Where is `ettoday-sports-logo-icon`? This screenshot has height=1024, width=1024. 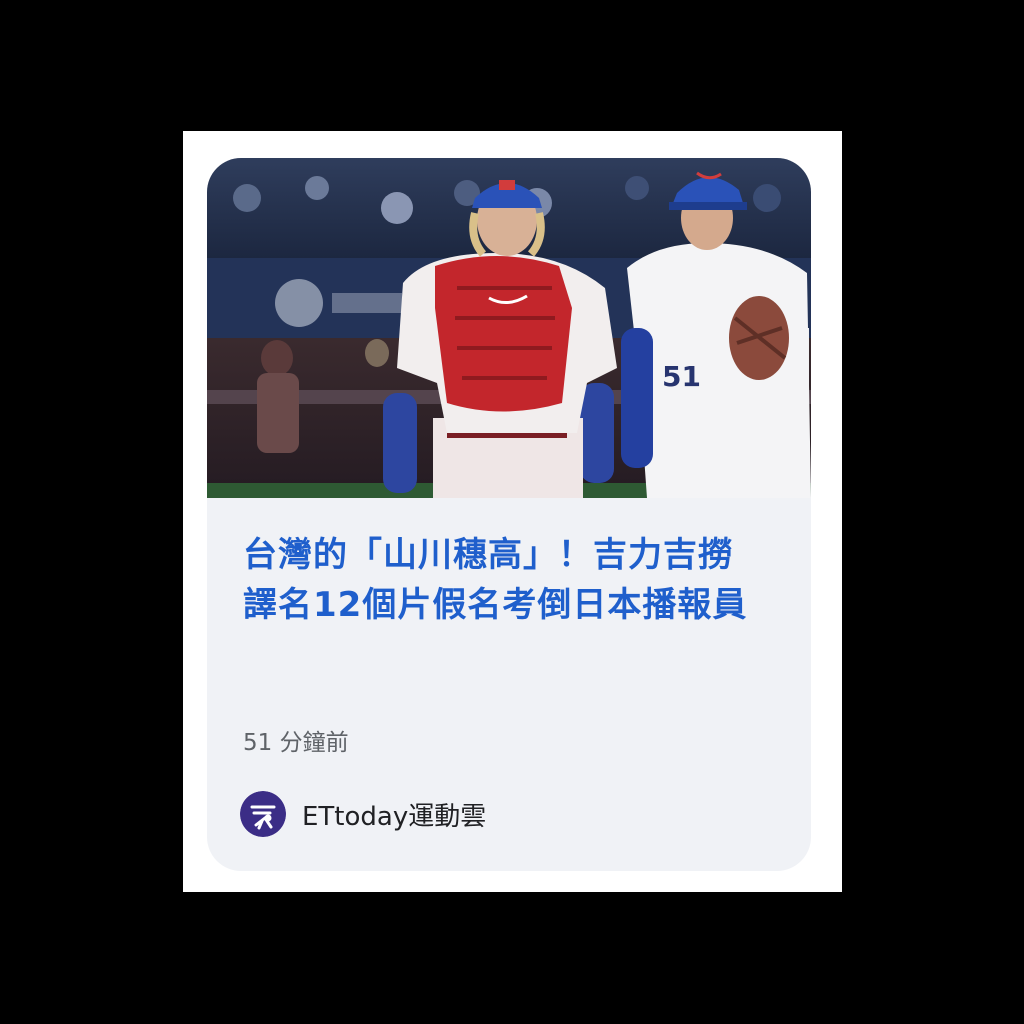
ettoday-sports-logo-icon is located at coordinates (263, 814).